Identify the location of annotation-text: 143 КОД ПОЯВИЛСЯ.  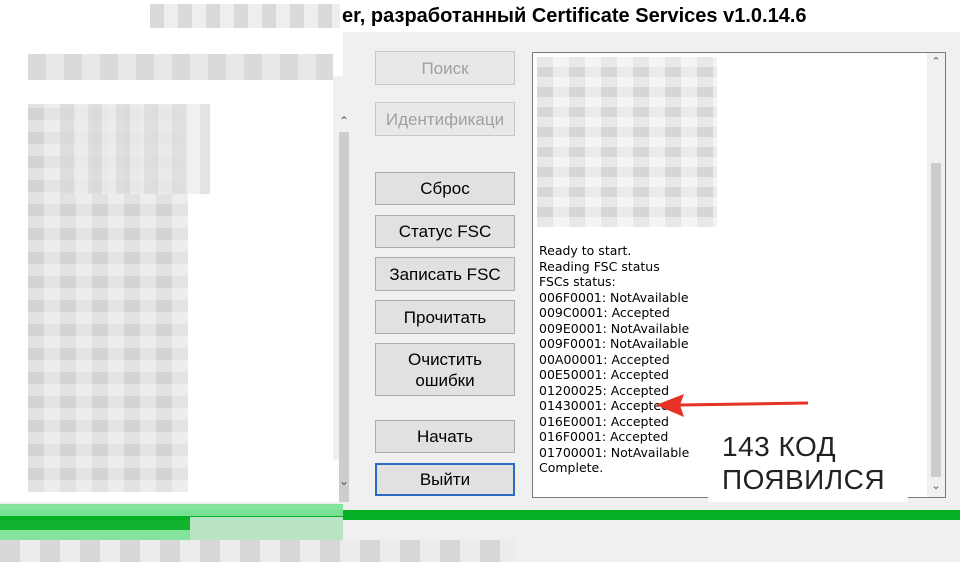
(803, 463).